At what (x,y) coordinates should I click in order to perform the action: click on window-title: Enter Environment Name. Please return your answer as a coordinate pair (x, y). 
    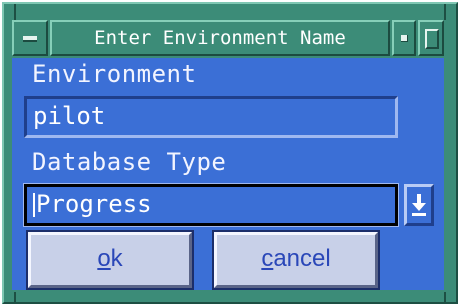
    Looking at the image, I should click on (220, 38).